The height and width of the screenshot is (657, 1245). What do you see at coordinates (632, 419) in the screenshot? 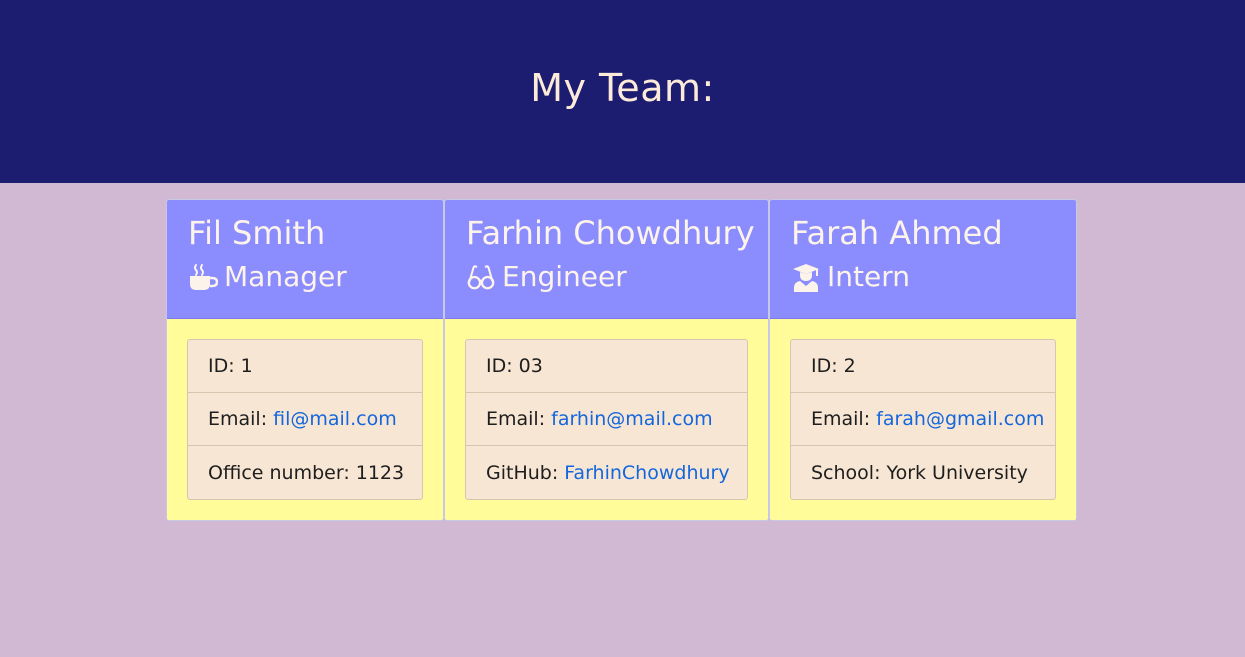
I see `email-link: farhin@mail.com` at bounding box center [632, 419].